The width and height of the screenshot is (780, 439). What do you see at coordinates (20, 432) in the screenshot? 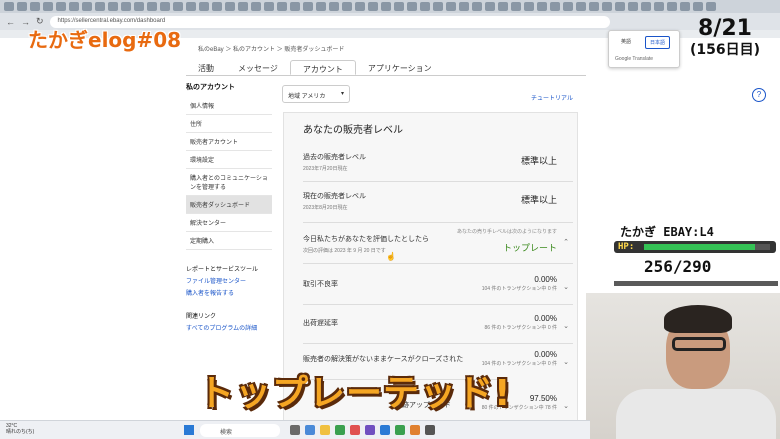
I see `weather-text: 晴れのち(ち)` at bounding box center [20, 432].